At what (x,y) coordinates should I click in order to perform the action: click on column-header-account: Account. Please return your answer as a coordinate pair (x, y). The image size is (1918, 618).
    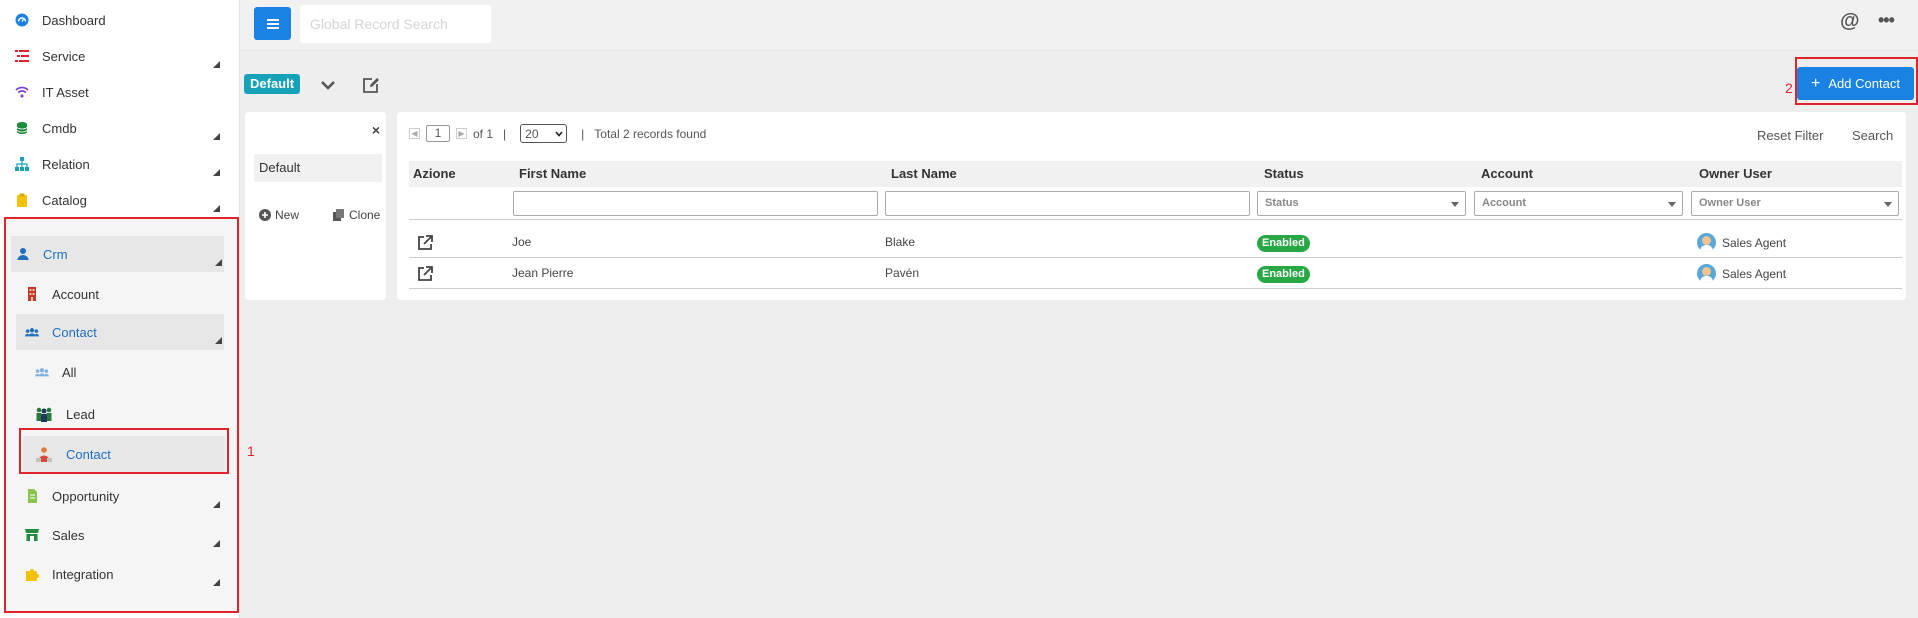
    Looking at the image, I should click on (1507, 174).